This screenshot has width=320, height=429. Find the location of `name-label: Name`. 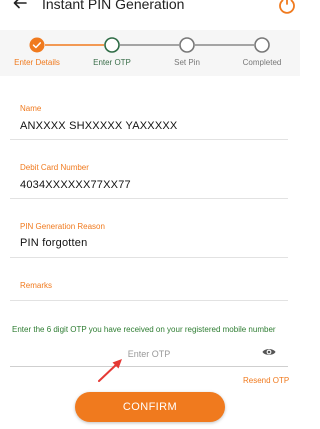

name-label: Name is located at coordinates (31, 108).